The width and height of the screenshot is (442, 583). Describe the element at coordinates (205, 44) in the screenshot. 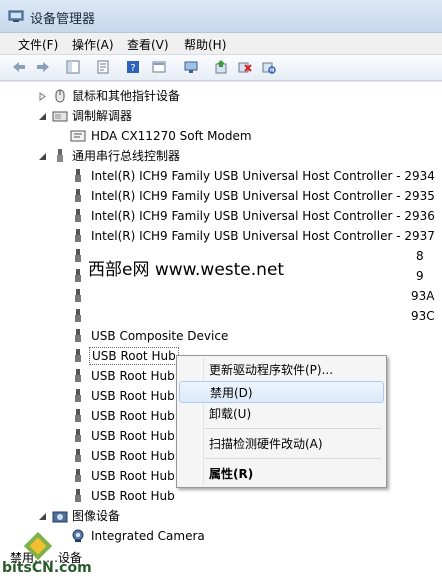

I see `menu-help: 帮助(H)` at that location.